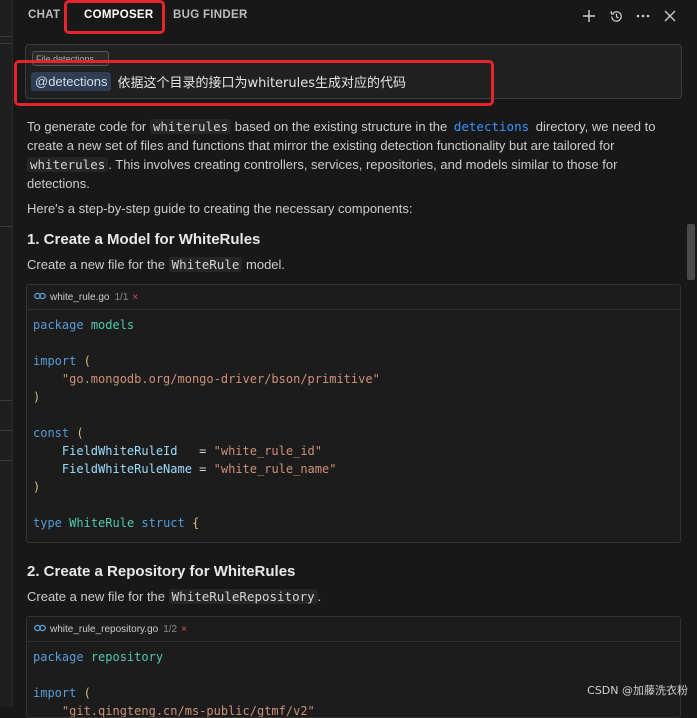  I want to click on inline-code: WhiteRule, so click(205, 264).